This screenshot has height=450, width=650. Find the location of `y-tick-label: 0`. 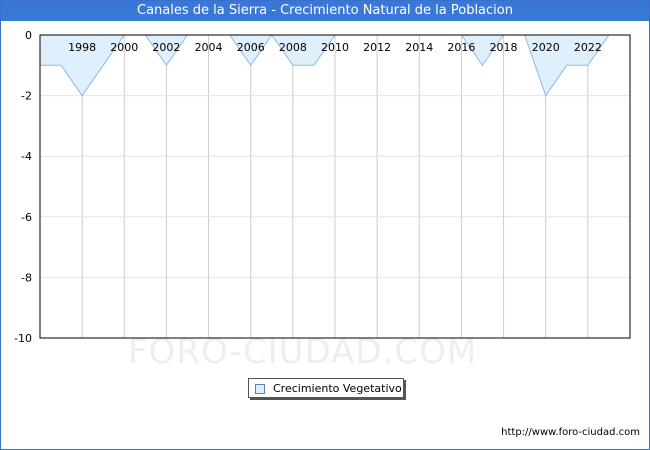

y-tick-label: 0 is located at coordinates (28, 35).